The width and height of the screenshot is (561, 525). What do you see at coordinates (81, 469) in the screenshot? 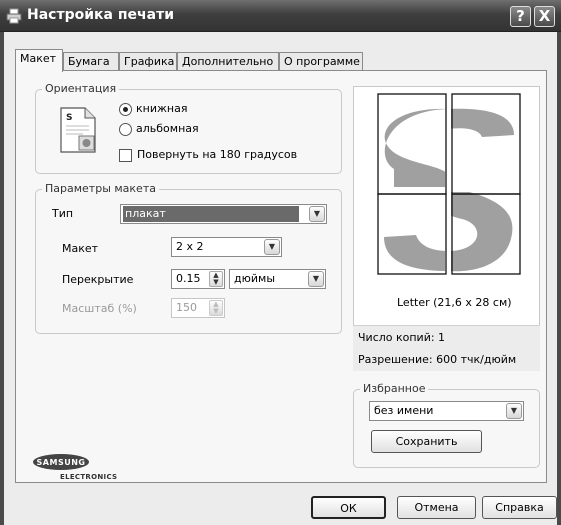
I see `samsung-logo: SAMSUNG ELECTRONICS` at bounding box center [81, 469].